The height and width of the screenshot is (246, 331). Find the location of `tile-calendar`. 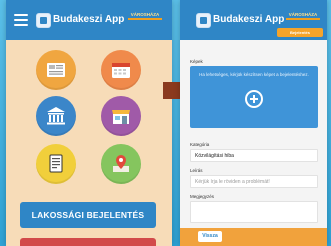

tile-calendar is located at coordinates (121, 70).